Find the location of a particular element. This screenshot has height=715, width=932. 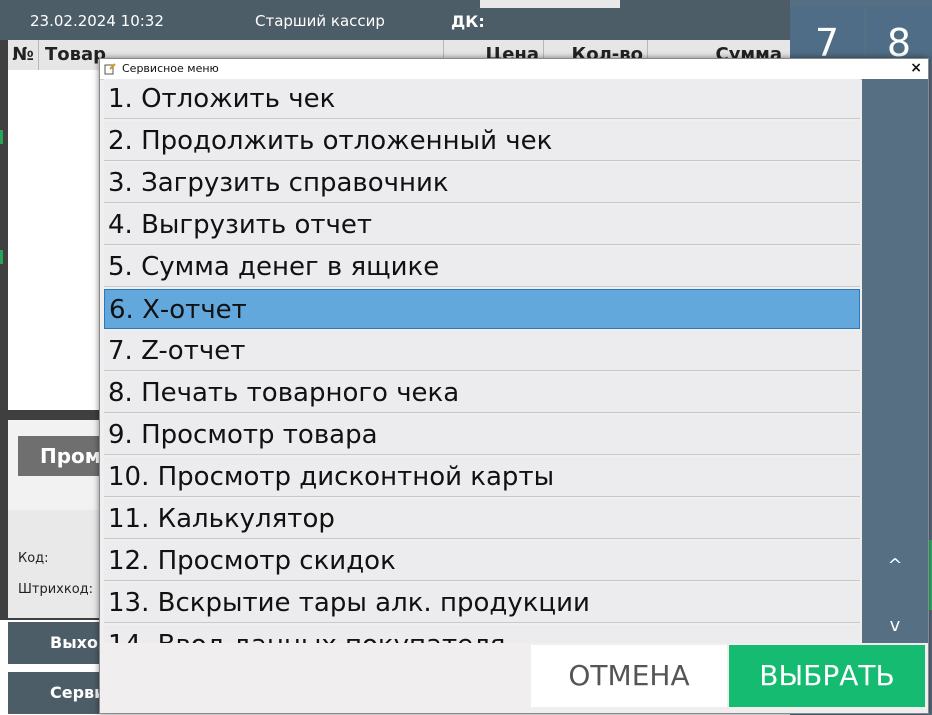

menu-item: 8. Печать товарного чека is located at coordinates (482, 393).